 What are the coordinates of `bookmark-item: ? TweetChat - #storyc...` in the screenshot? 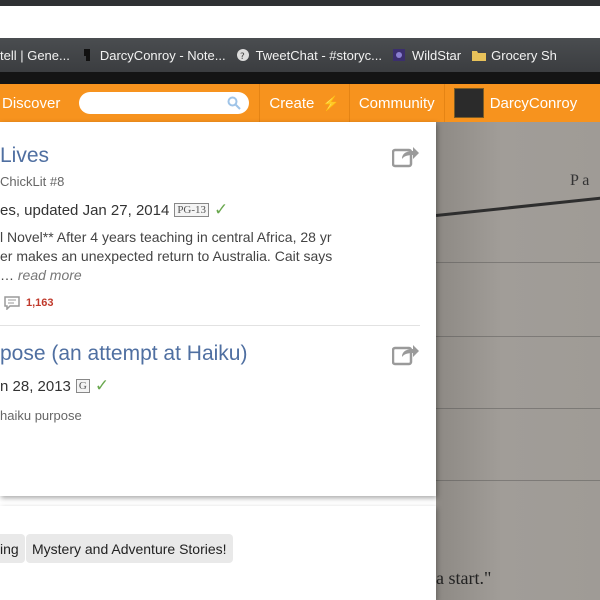 It's located at (309, 55).